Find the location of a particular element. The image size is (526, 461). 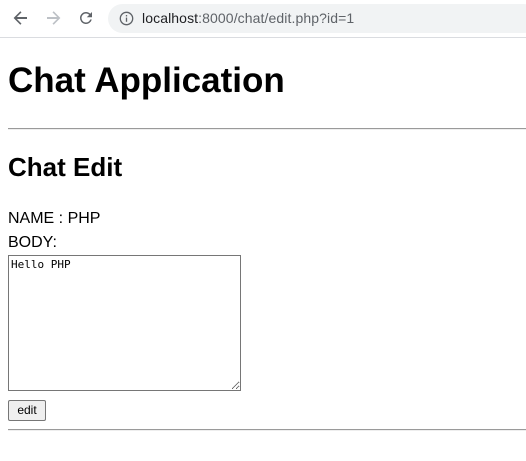

forward-button is located at coordinates (53, 18).